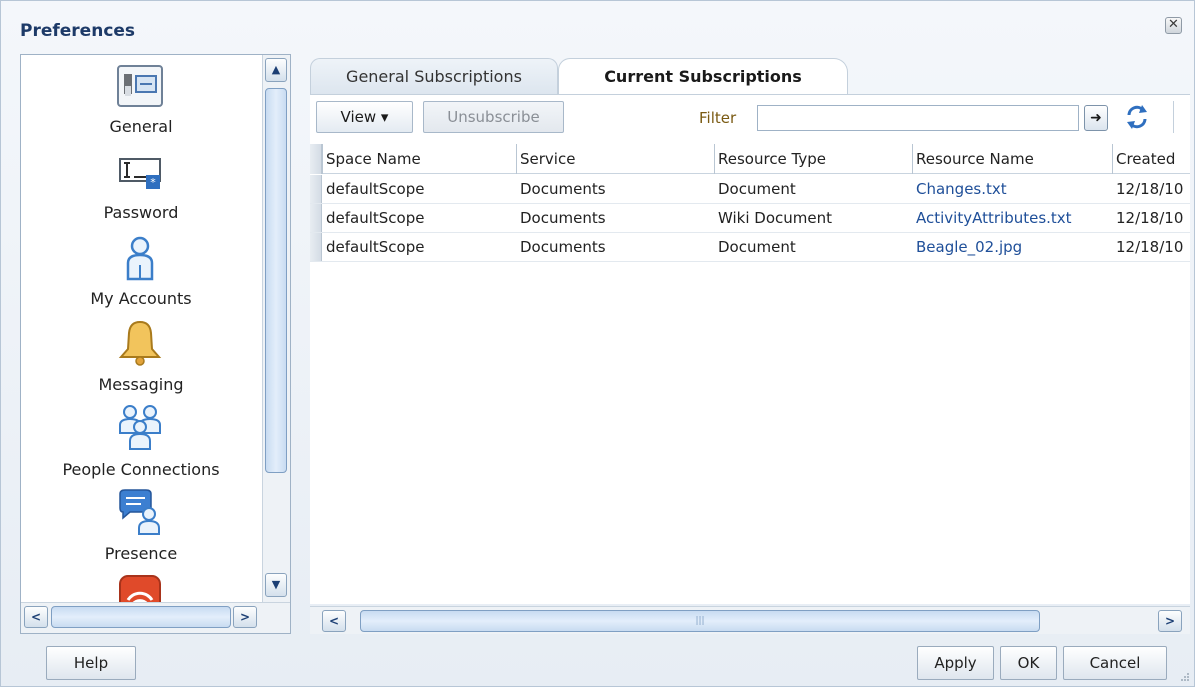 This screenshot has height=687, width=1195. Describe the element at coordinates (955, 663) in the screenshot. I see `apply-button: Apply` at that location.